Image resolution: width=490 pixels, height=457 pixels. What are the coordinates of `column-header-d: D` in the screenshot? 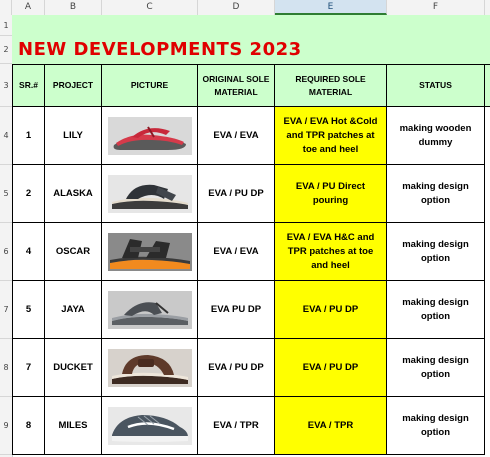 It's located at (236, 7).